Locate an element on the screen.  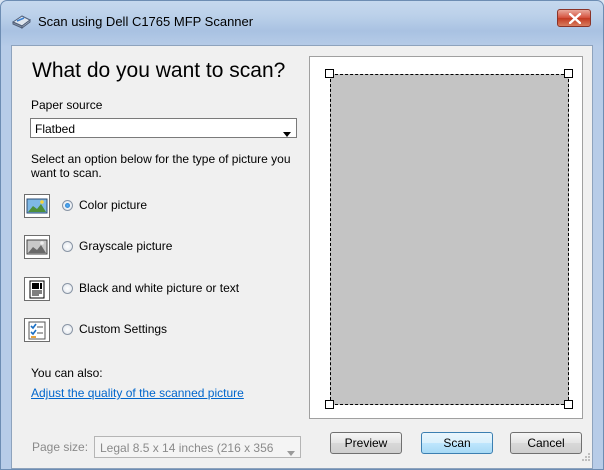
grayscale-picture-radio is located at coordinates (67, 246).